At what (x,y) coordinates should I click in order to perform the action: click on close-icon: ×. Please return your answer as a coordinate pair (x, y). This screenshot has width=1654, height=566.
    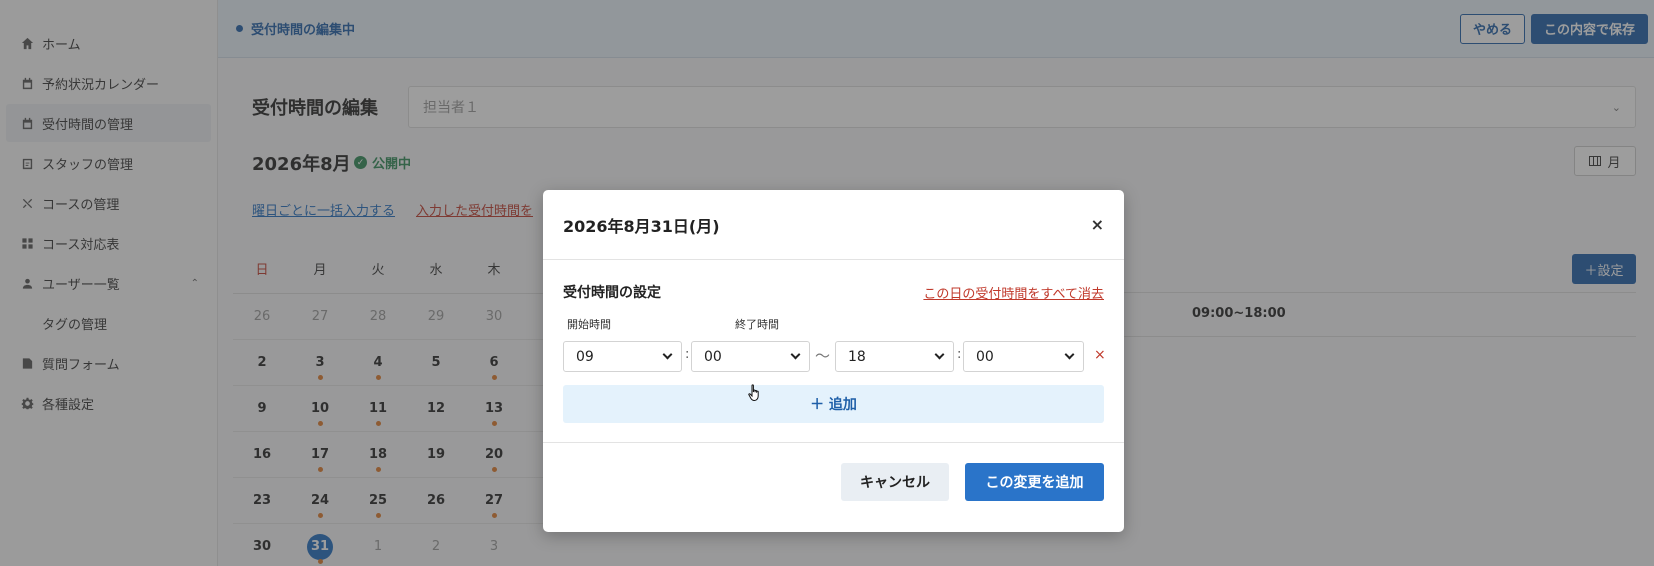
    Looking at the image, I should click on (1097, 224).